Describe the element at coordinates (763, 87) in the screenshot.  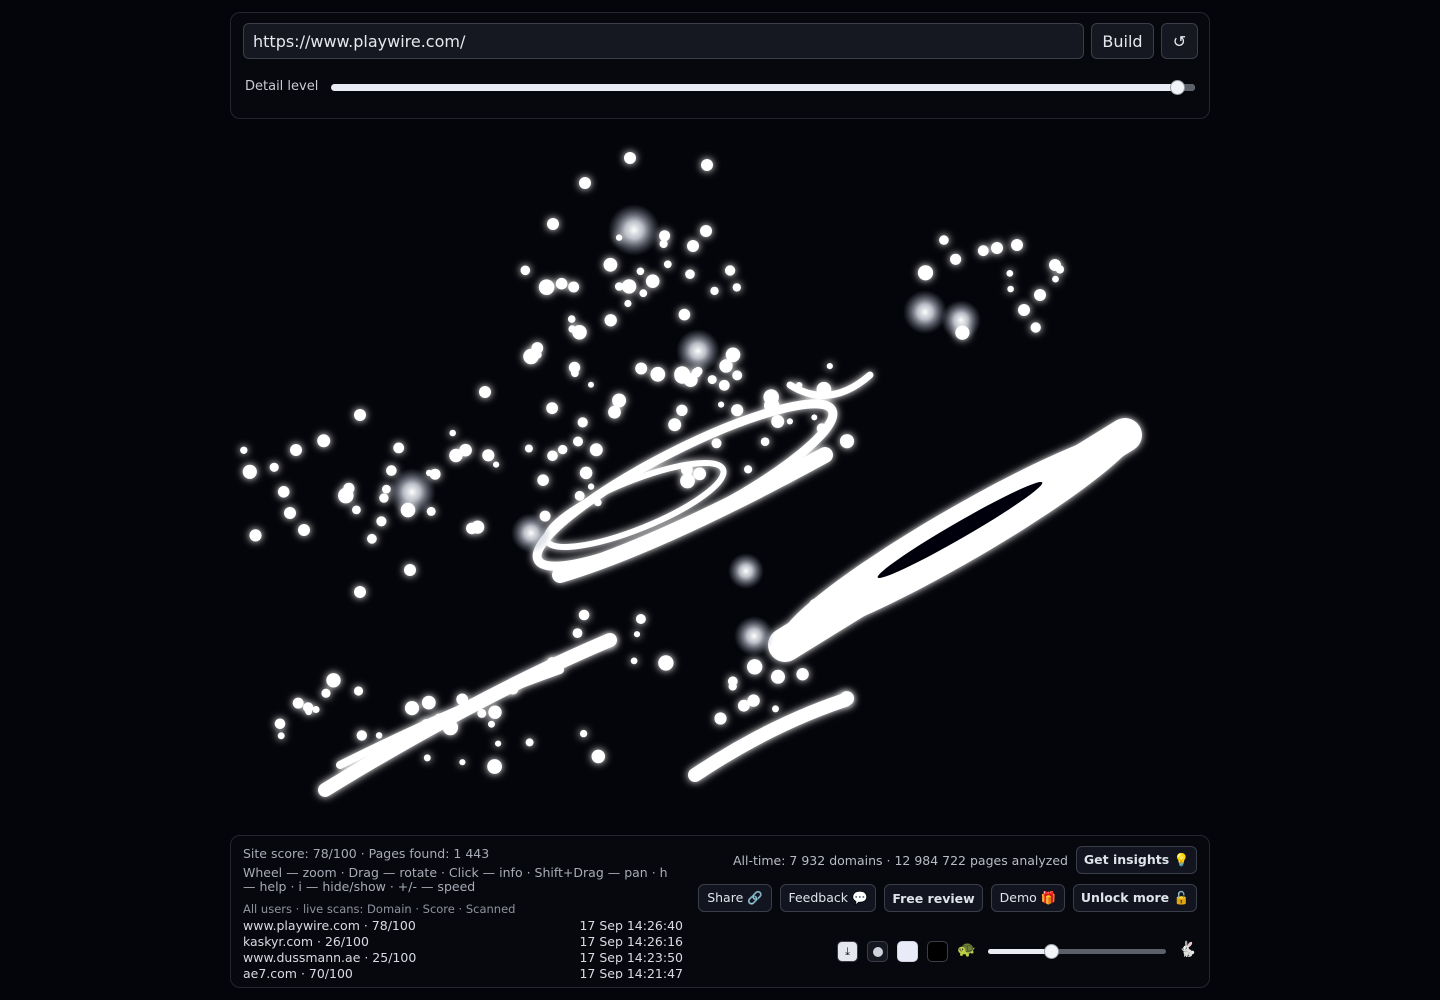
I see `detail-level-slider` at that location.